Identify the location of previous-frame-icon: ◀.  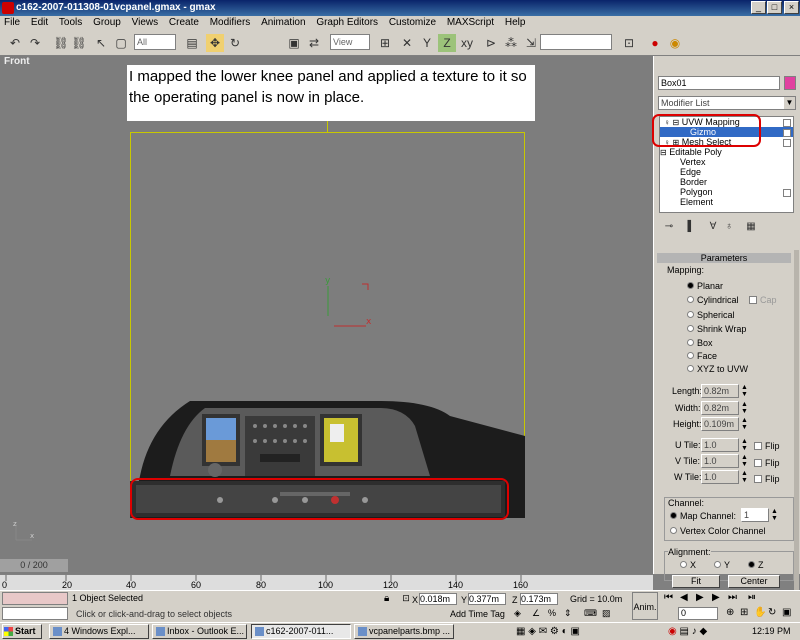
(684, 597).